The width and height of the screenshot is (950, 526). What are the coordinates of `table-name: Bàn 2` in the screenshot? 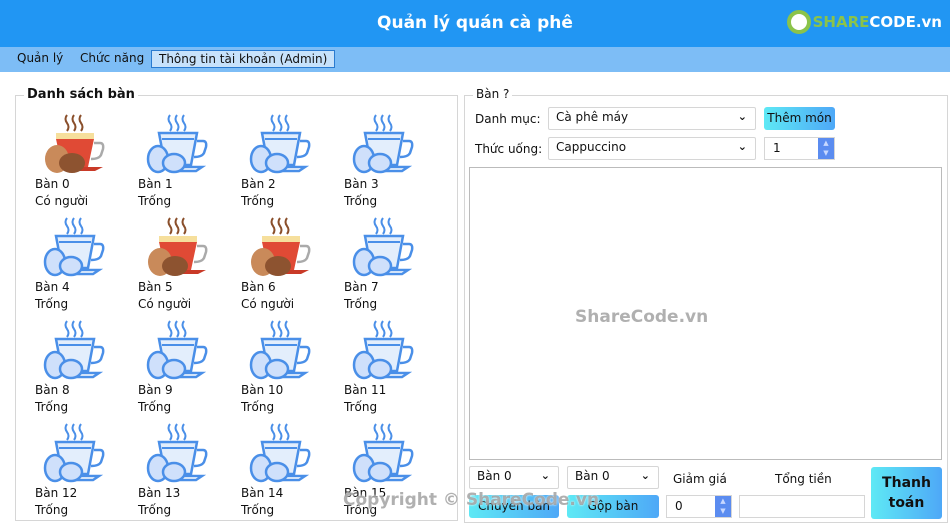 It's located at (258, 184).